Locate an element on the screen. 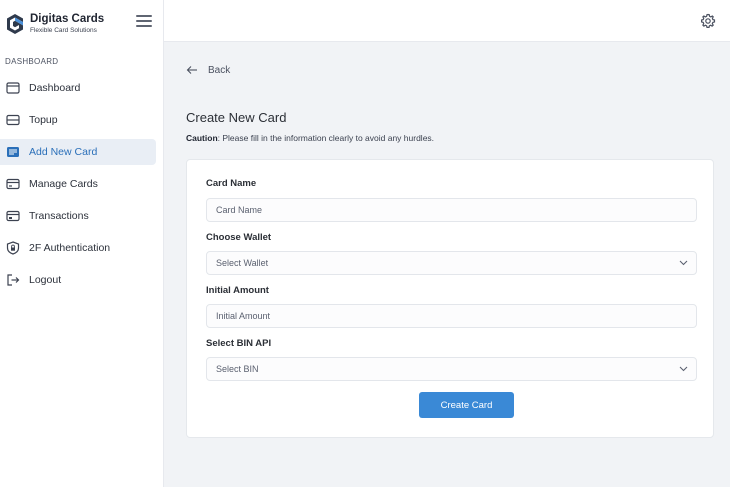 This screenshot has width=730, height=487. caution-label: Caution is located at coordinates (202, 138).